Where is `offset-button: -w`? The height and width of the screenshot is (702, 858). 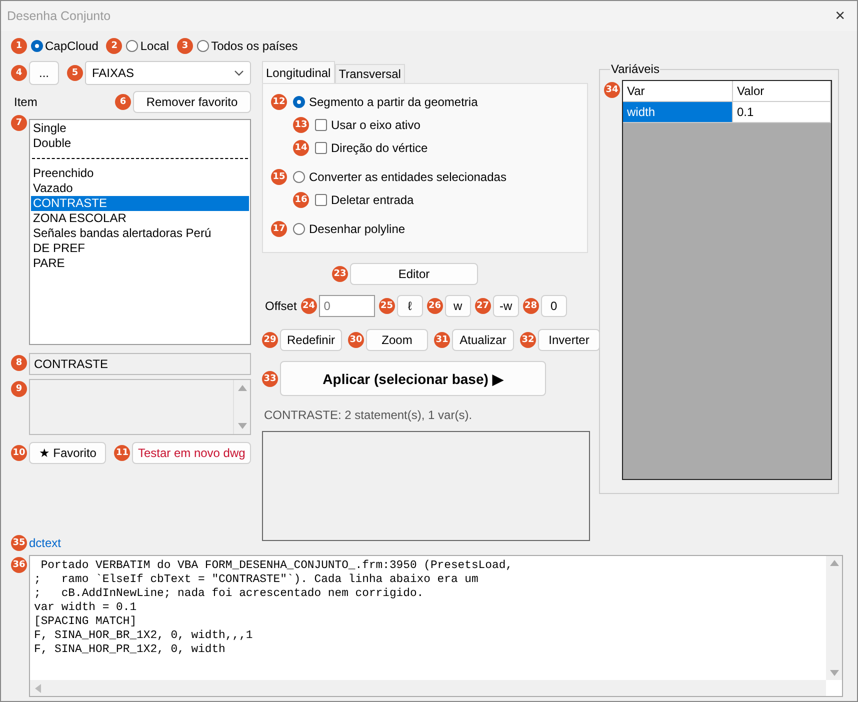 offset-button: -w is located at coordinates (505, 306).